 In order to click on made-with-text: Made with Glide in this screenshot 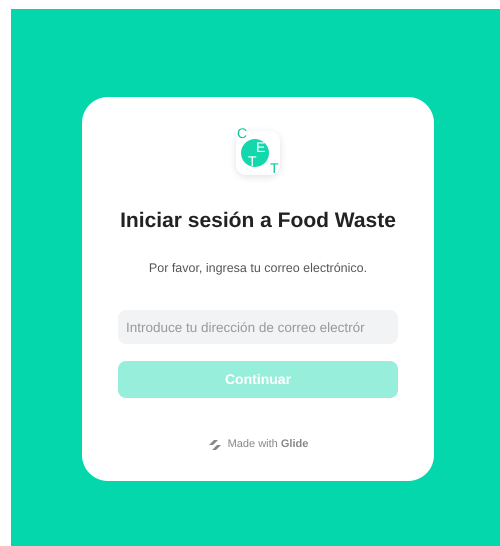, I will do `click(268, 444)`.